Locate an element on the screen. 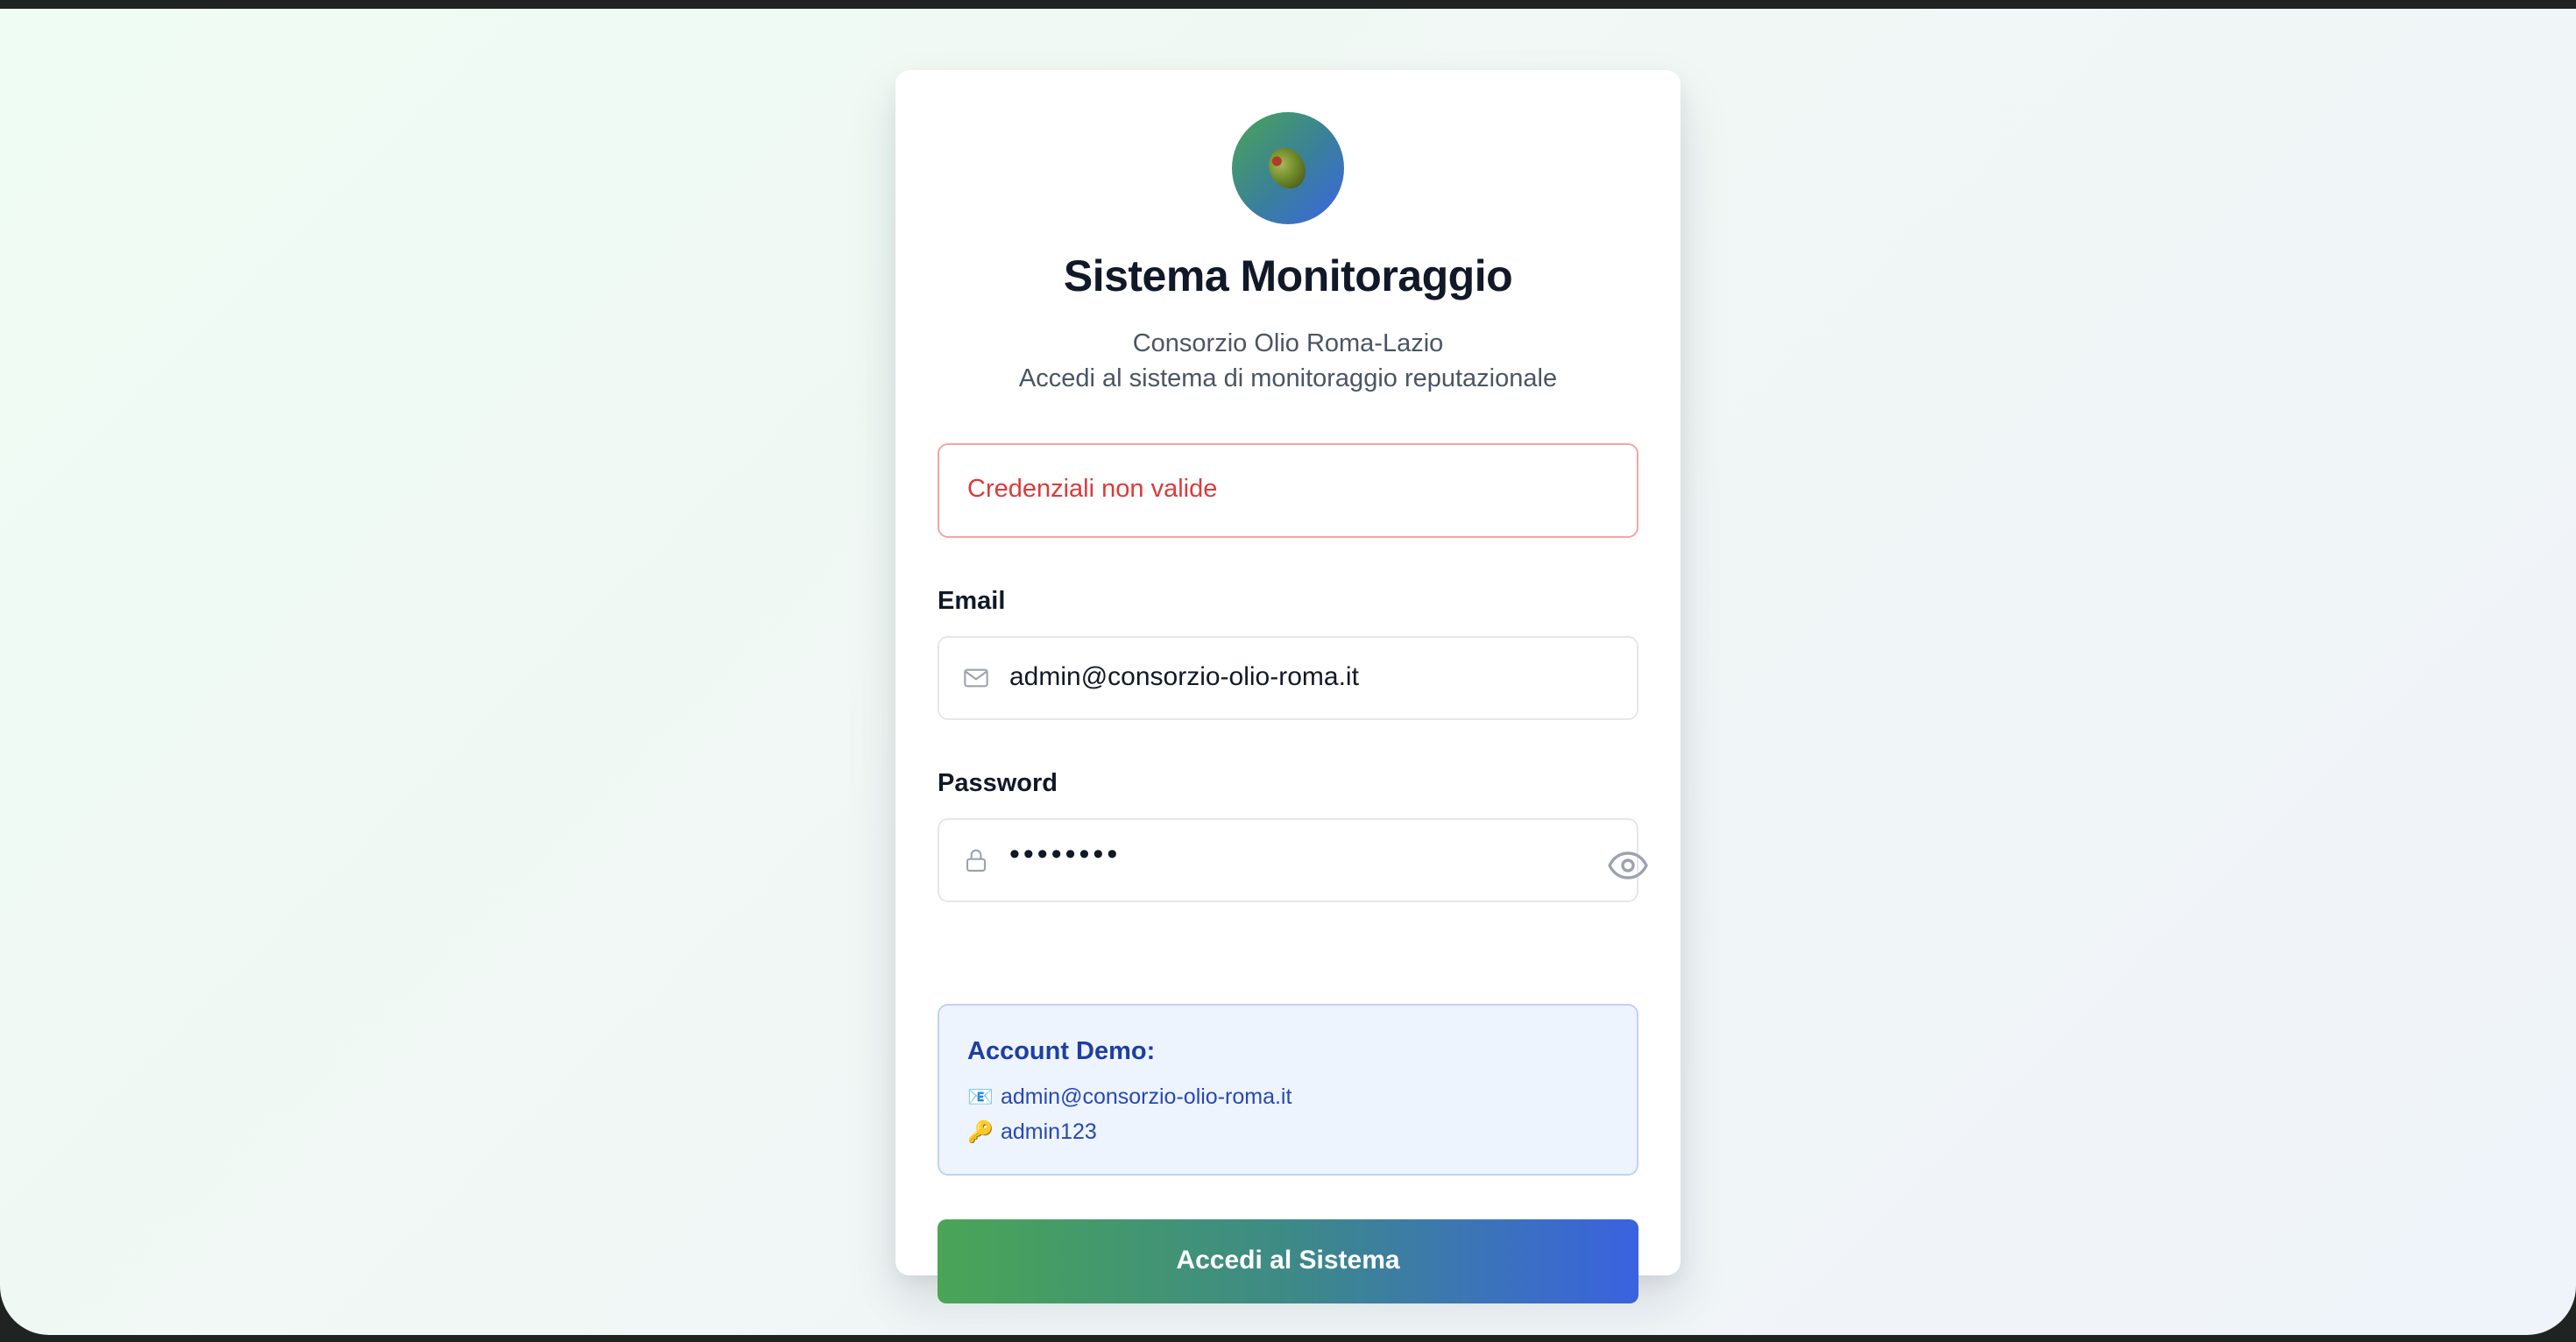 This screenshot has height=1342, width=2576. demo-email-line: 📧 admin@consorzio-olio-roma.it is located at coordinates (1129, 1097).